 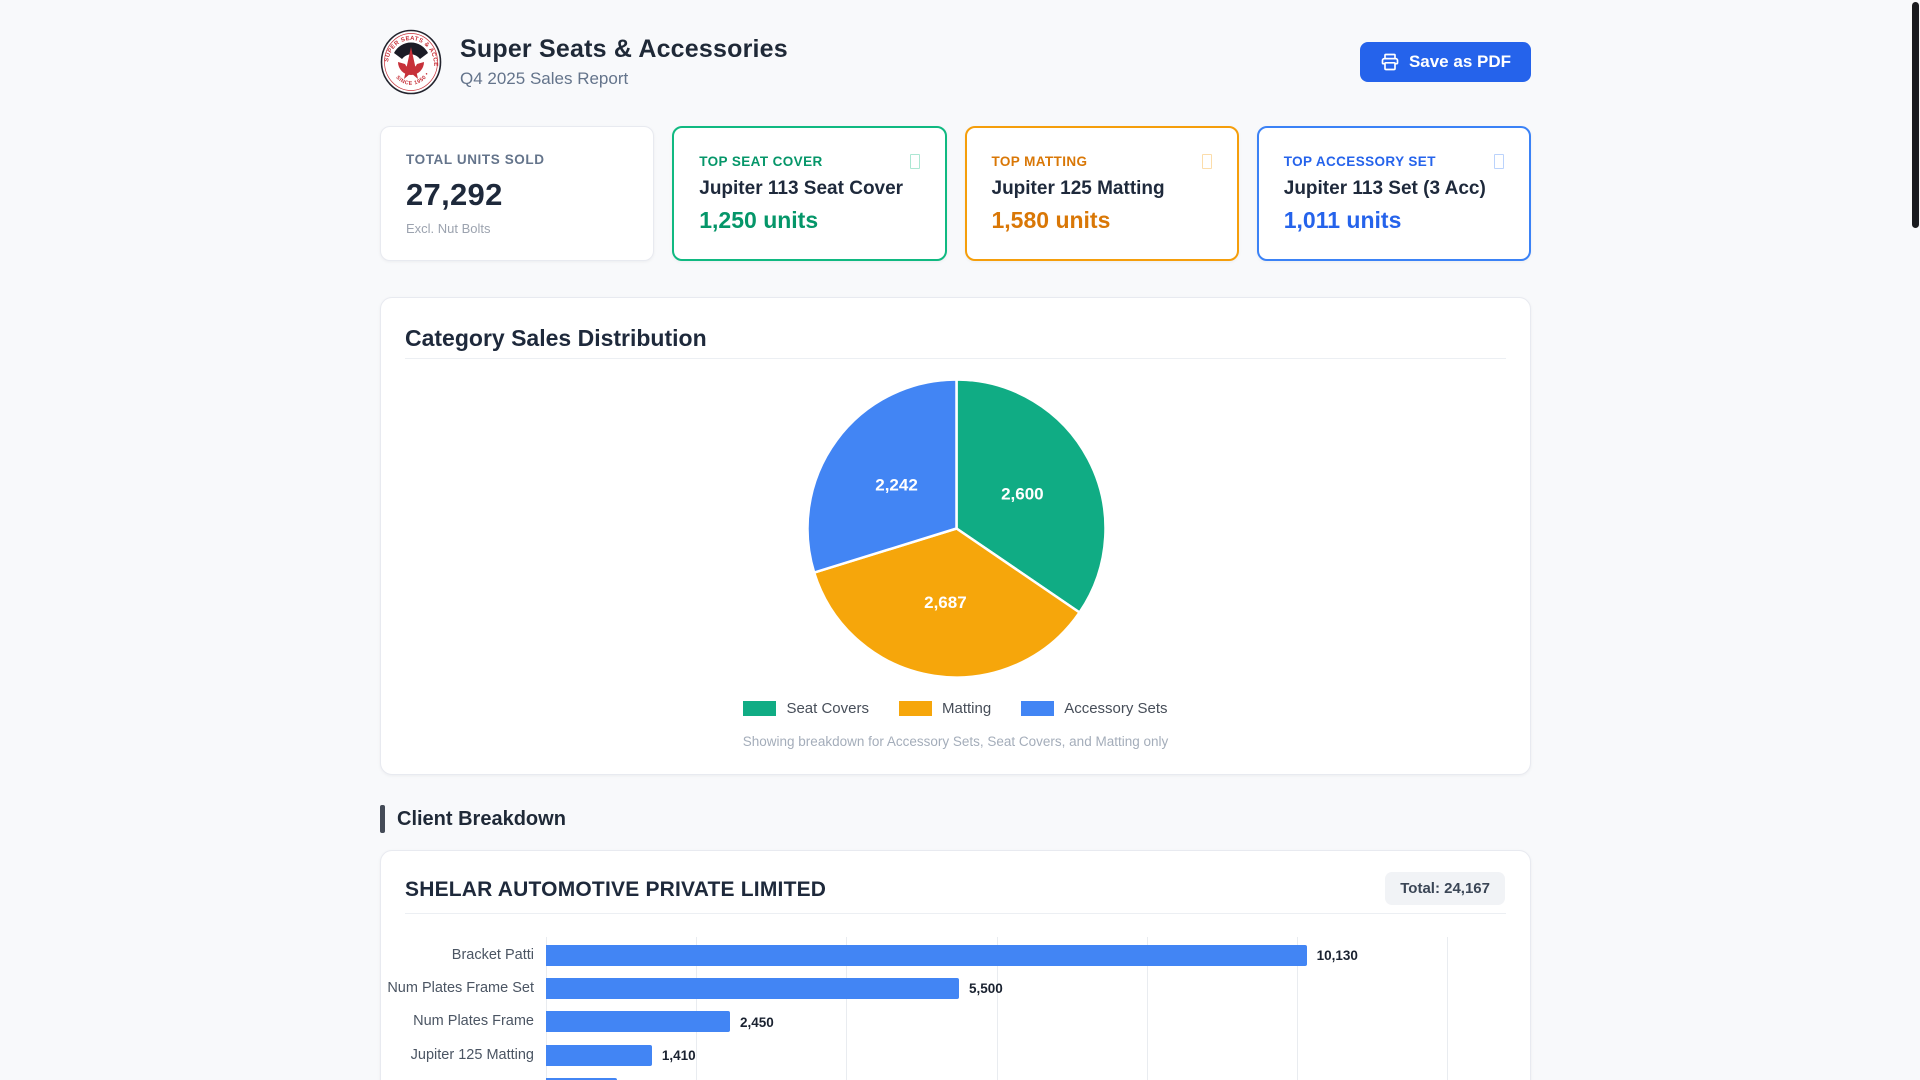 I want to click on bar-category-label: Bracket Patti, so click(x=492, y=954).